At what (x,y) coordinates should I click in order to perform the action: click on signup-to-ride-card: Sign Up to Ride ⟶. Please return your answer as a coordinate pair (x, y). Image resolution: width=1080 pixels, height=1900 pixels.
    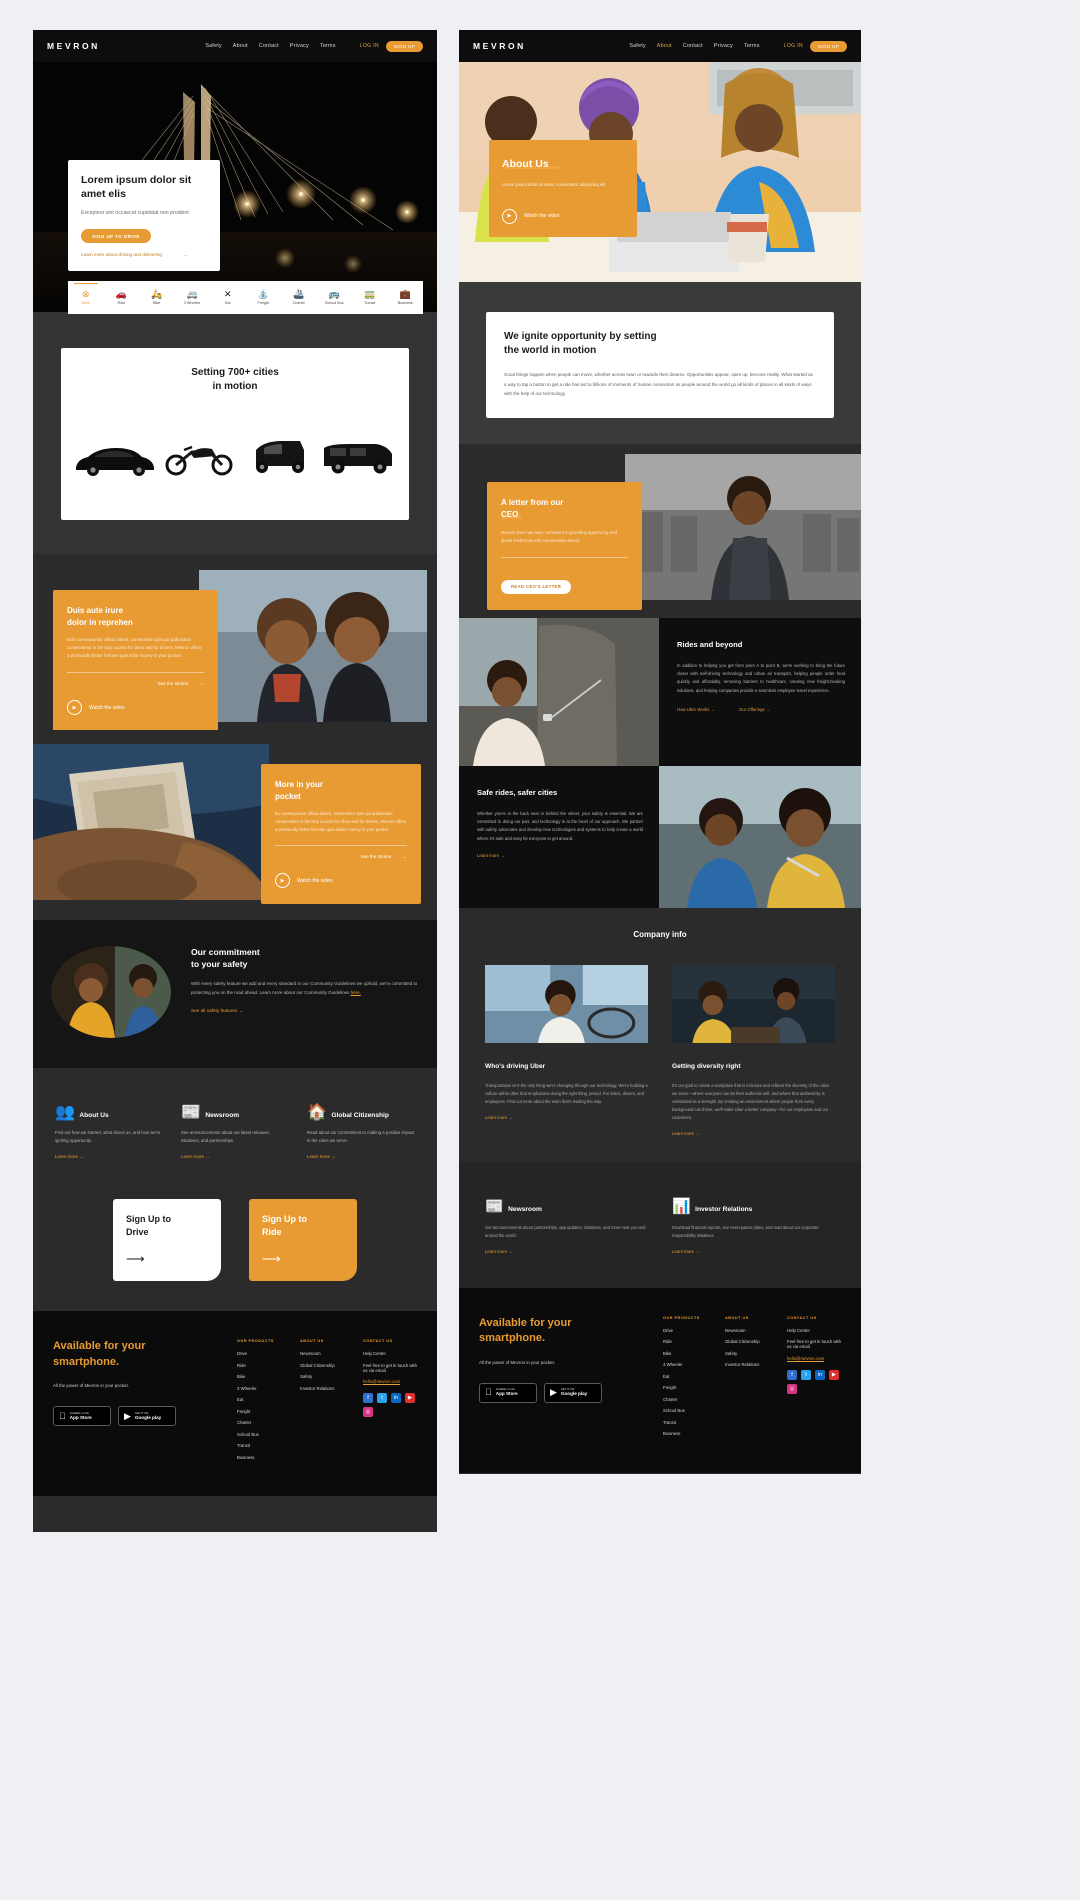
    Looking at the image, I should click on (303, 1240).